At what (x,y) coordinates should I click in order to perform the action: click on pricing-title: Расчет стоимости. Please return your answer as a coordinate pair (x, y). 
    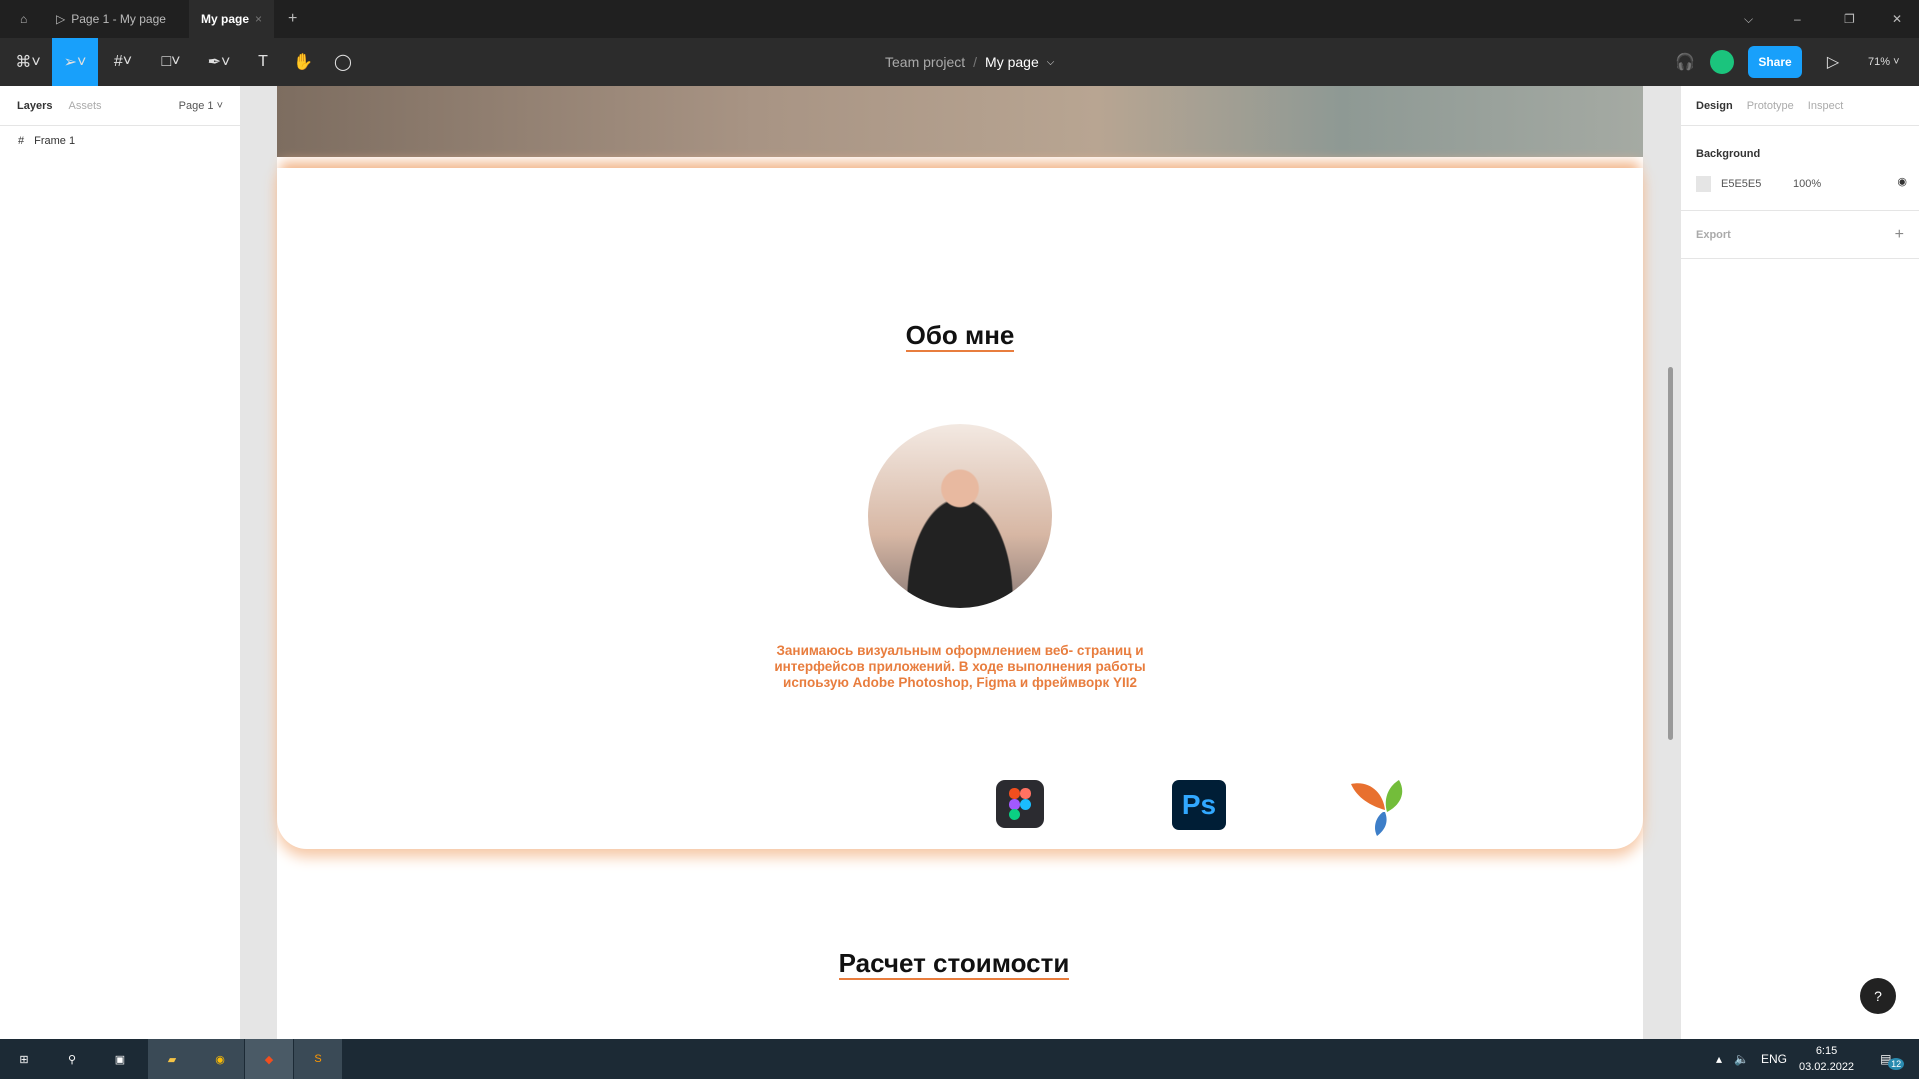
    Looking at the image, I should click on (954, 964).